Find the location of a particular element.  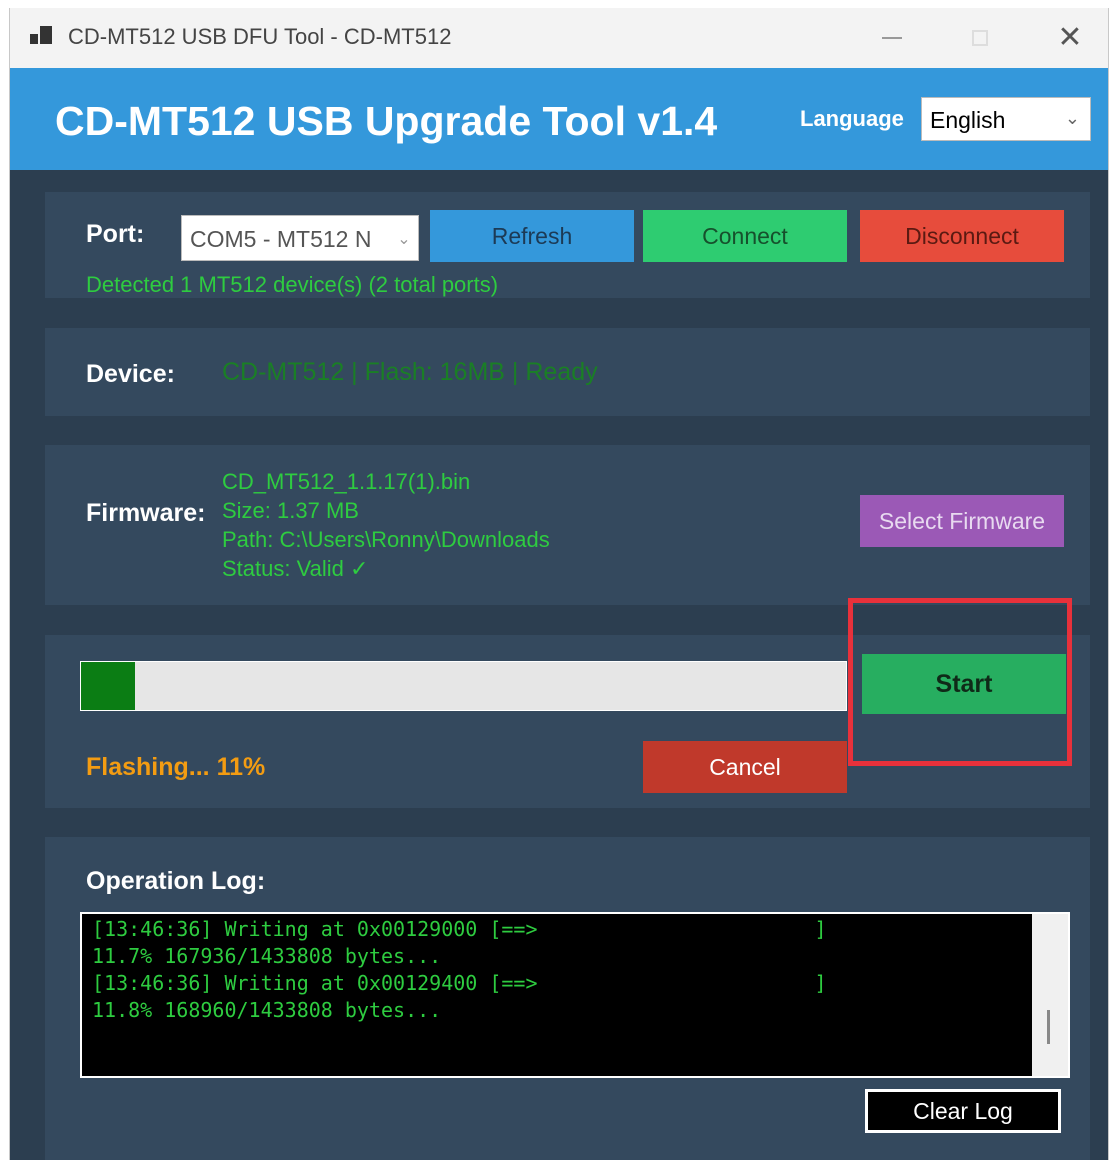

select-firmware-button: Select Firmware is located at coordinates (962, 521).